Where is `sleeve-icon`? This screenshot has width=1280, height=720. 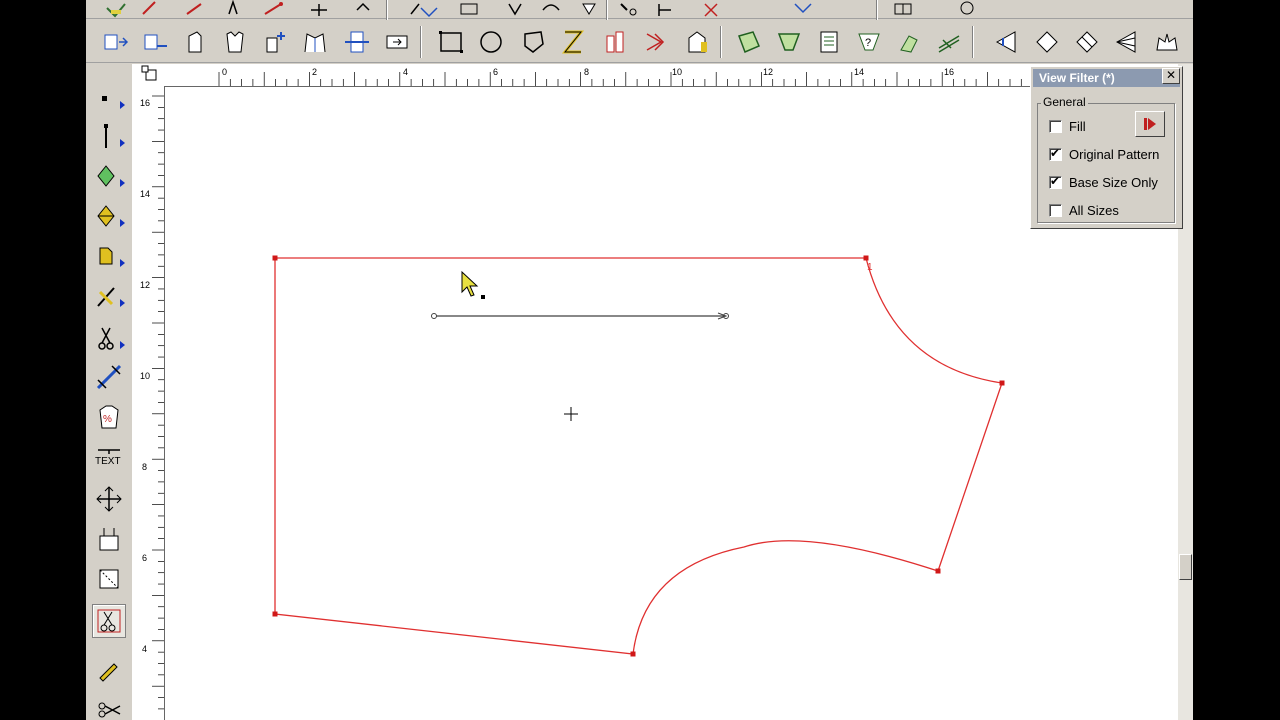
sleeve-icon is located at coordinates (615, 42).